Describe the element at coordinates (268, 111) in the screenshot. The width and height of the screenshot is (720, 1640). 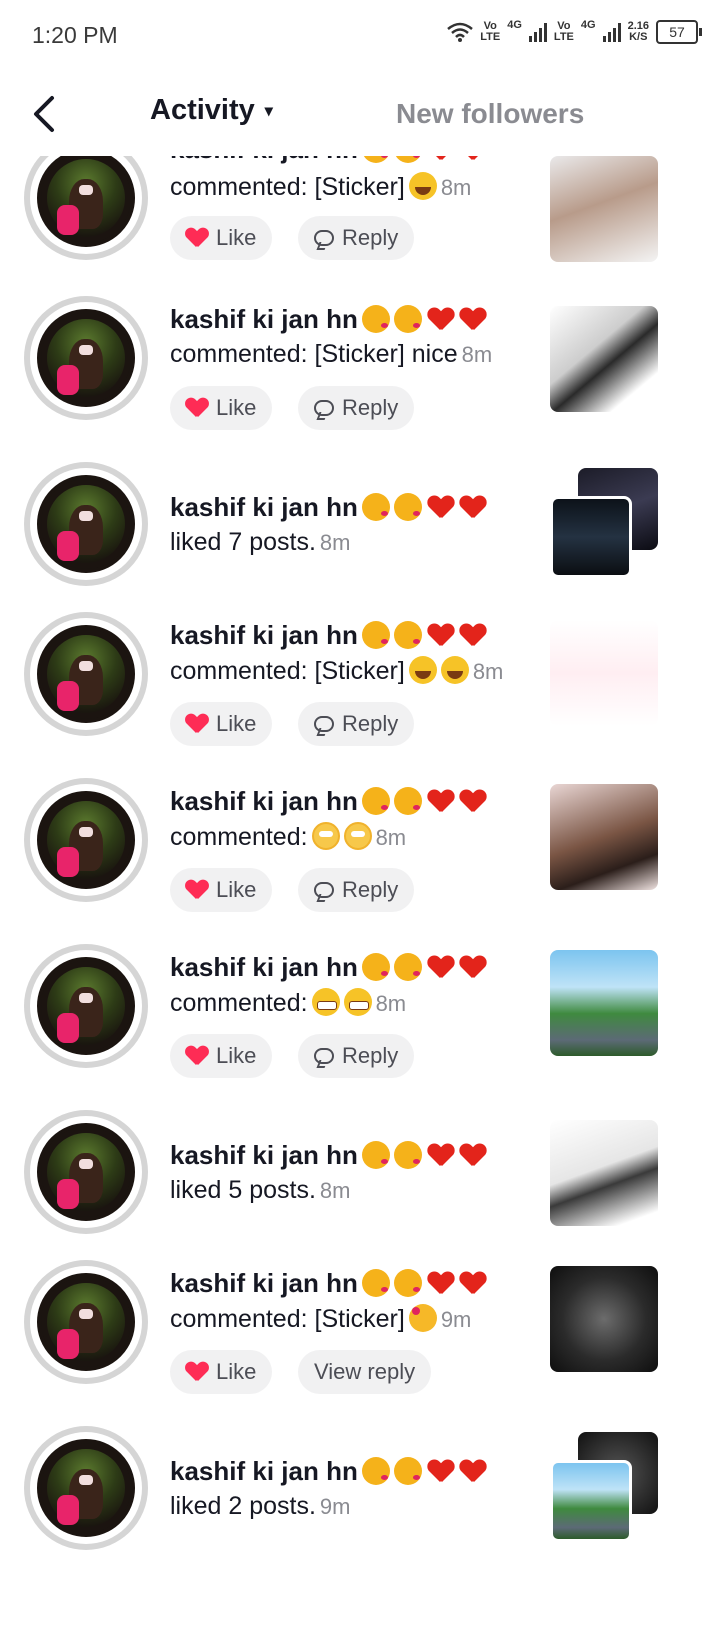
I see `caret-down-icon: ▾` at that location.